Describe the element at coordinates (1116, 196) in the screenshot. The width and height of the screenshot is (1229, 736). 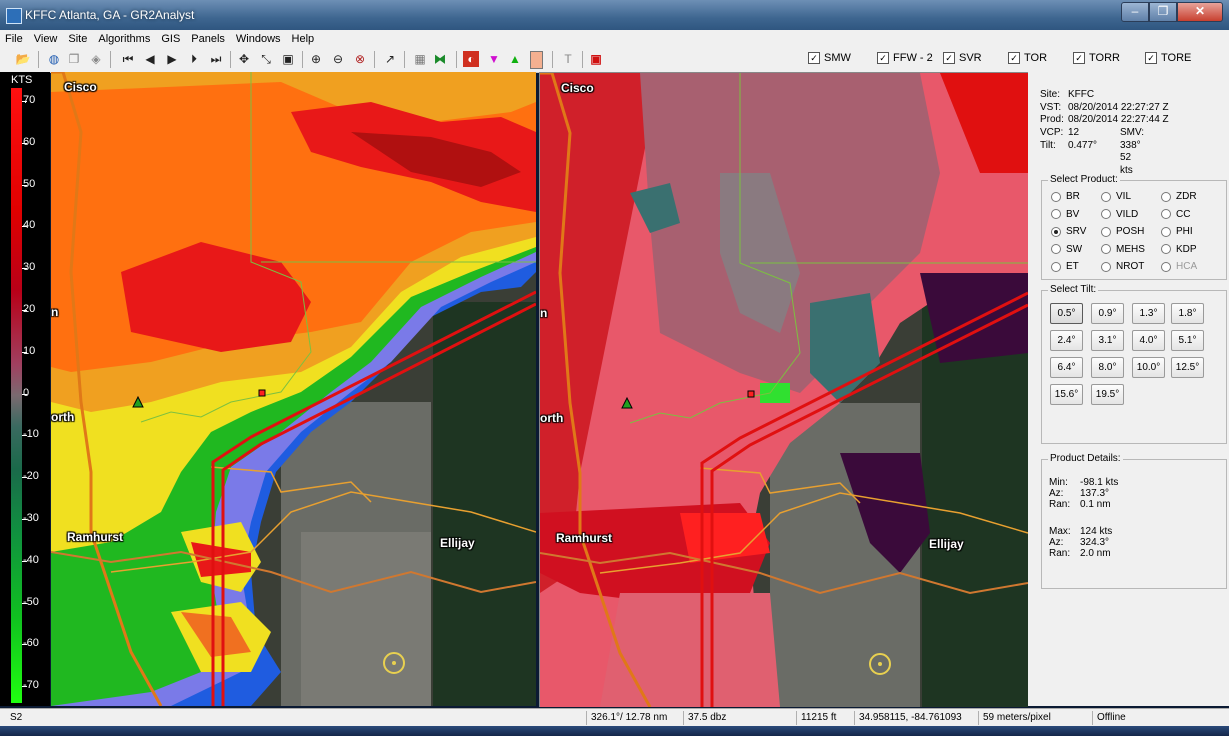
I see `product-radio-vil: VIL` at that location.